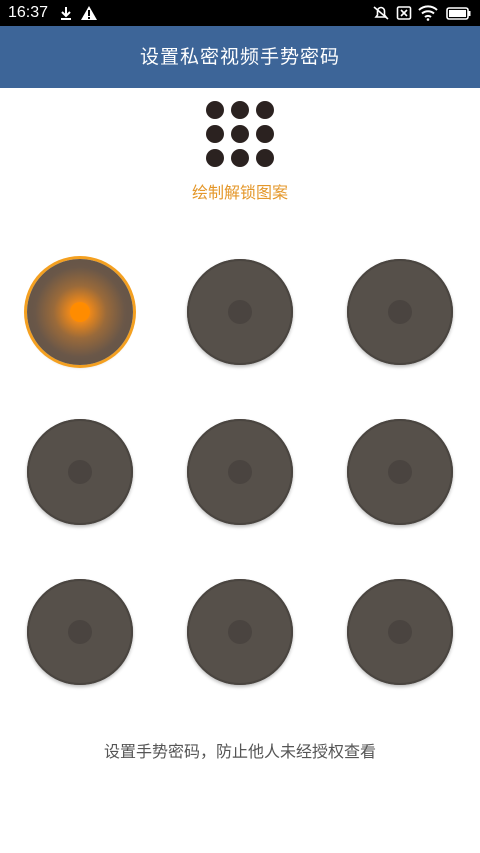  I want to click on wifi-icon, so click(428, 13).